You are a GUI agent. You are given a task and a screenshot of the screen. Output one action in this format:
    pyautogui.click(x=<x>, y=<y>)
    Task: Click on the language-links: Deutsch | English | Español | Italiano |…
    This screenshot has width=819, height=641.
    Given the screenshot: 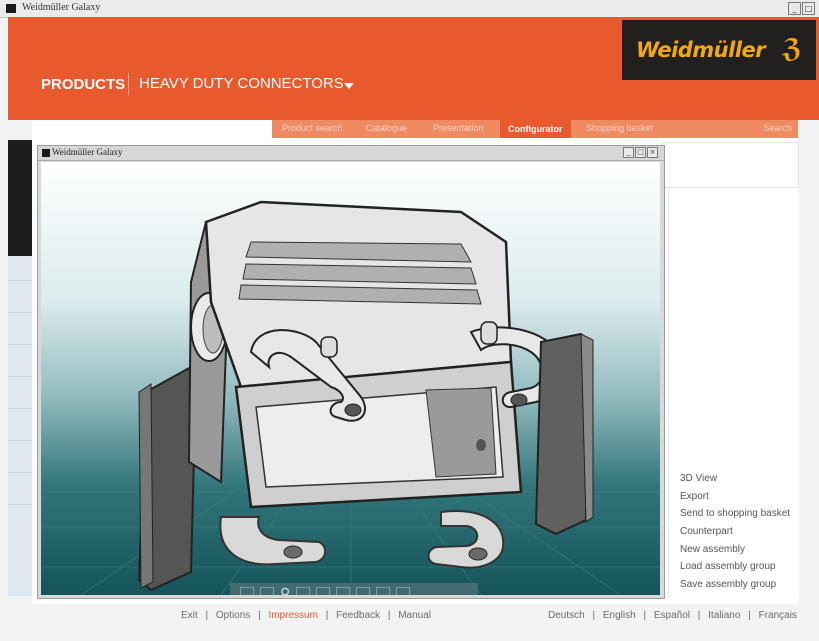 What is the action you would take?
    pyautogui.click(x=672, y=615)
    